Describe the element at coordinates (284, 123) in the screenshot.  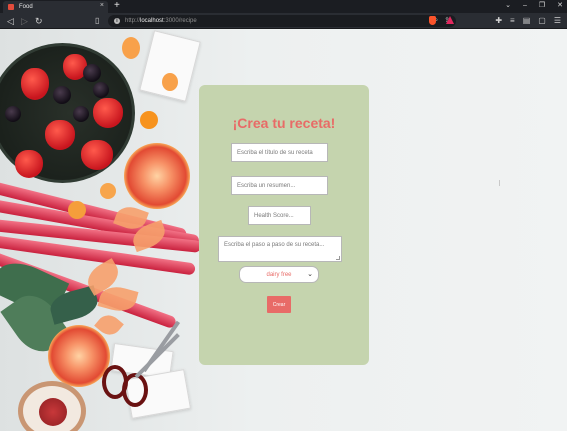
I see `form-title: ¡Crea tu receta!` at that location.